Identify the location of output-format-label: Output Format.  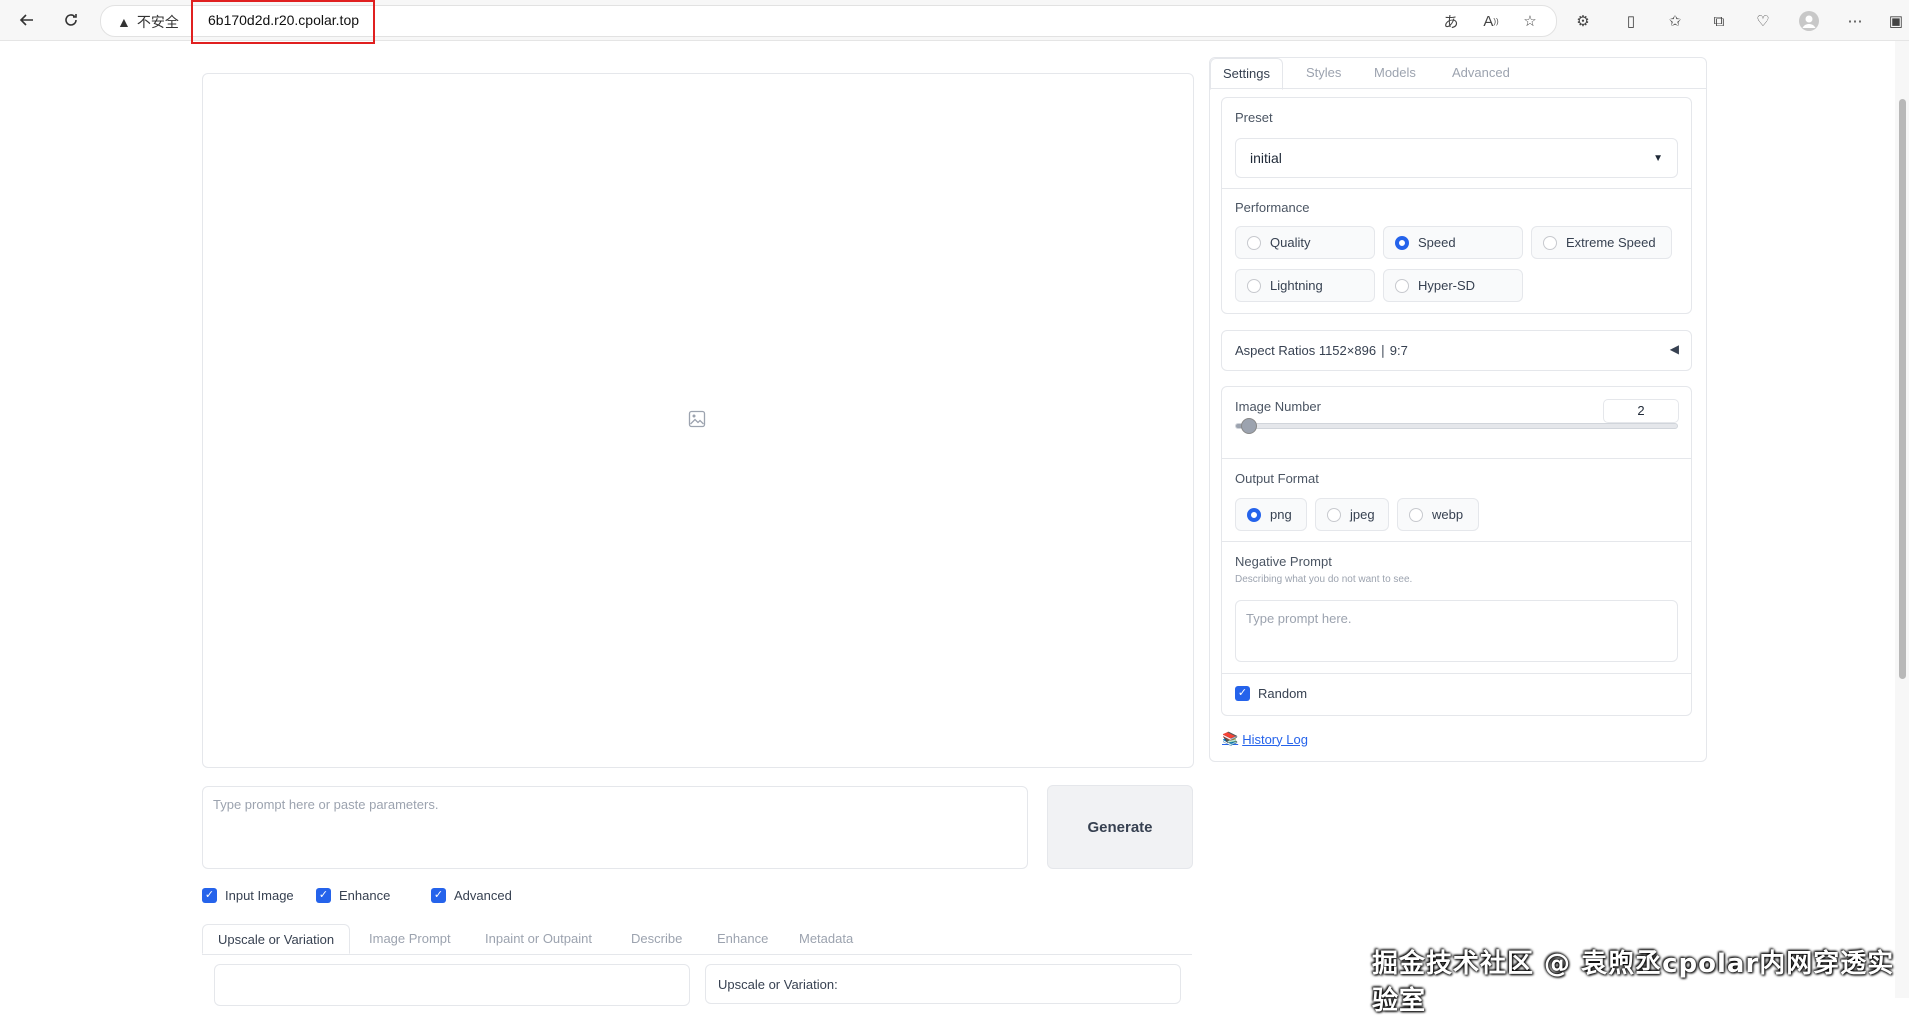
(1277, 478).